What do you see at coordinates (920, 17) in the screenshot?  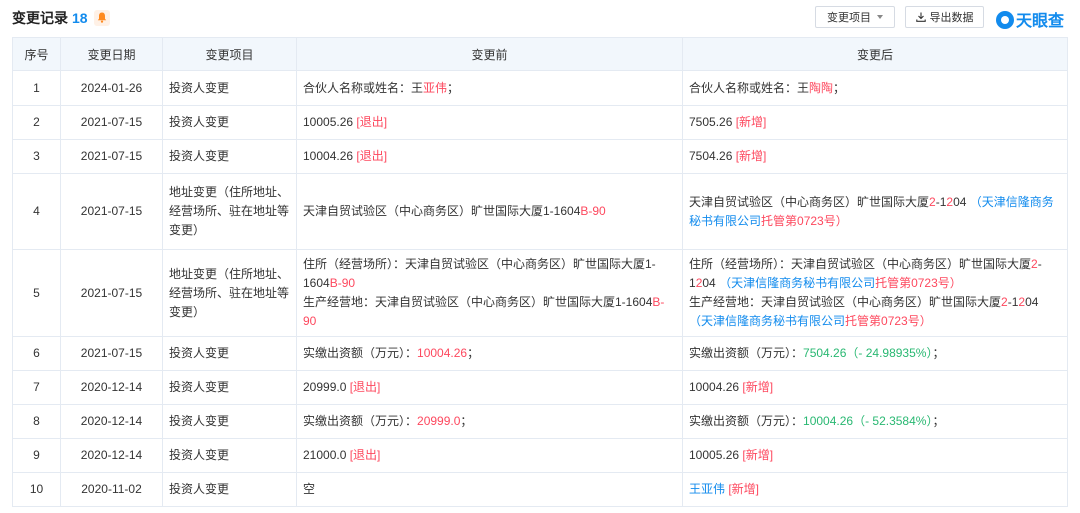 I see `download-icon` at bounding box center [920, 17].